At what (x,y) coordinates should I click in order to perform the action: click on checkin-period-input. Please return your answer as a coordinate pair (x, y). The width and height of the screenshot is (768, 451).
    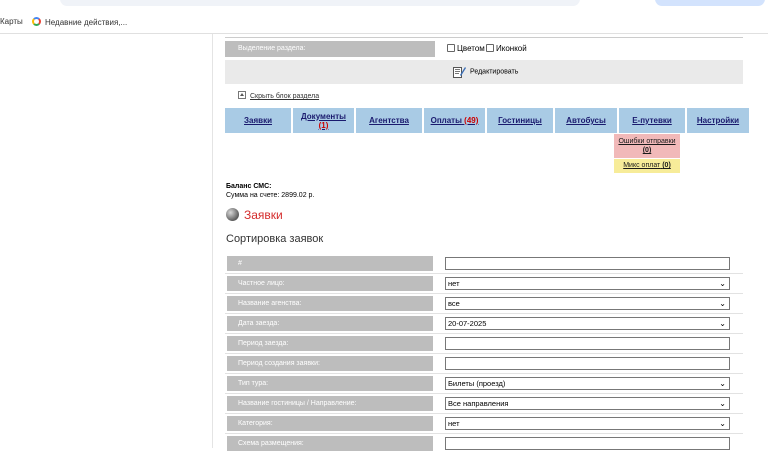
    Looking at the image, I should click on (587, 343).